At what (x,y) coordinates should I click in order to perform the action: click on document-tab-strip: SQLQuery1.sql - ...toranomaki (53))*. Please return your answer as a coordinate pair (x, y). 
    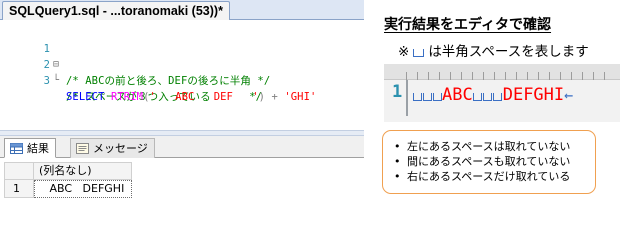
    Looking at the image, I should click on (182, 10).